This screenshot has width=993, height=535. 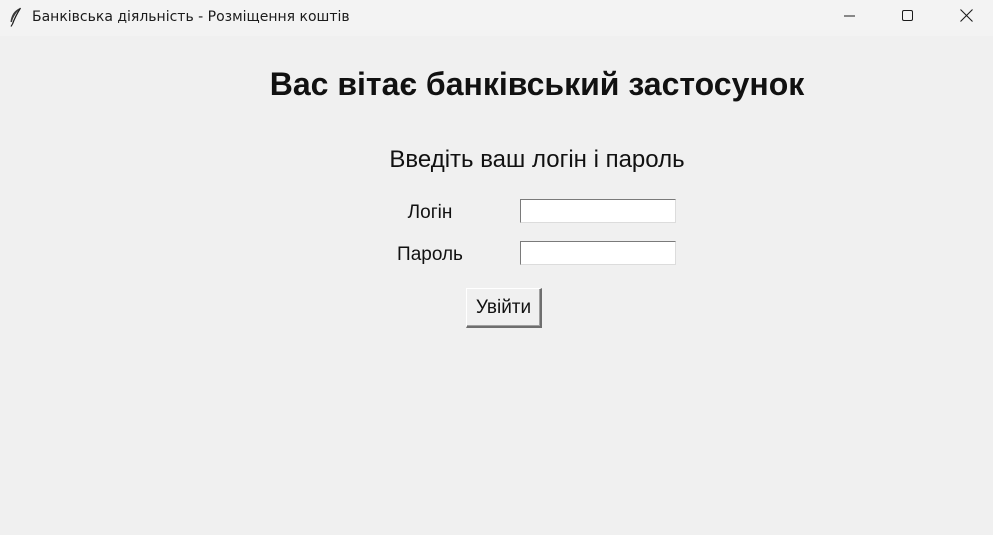 I want to click on maximize-icon, so click(x=908, y=18).